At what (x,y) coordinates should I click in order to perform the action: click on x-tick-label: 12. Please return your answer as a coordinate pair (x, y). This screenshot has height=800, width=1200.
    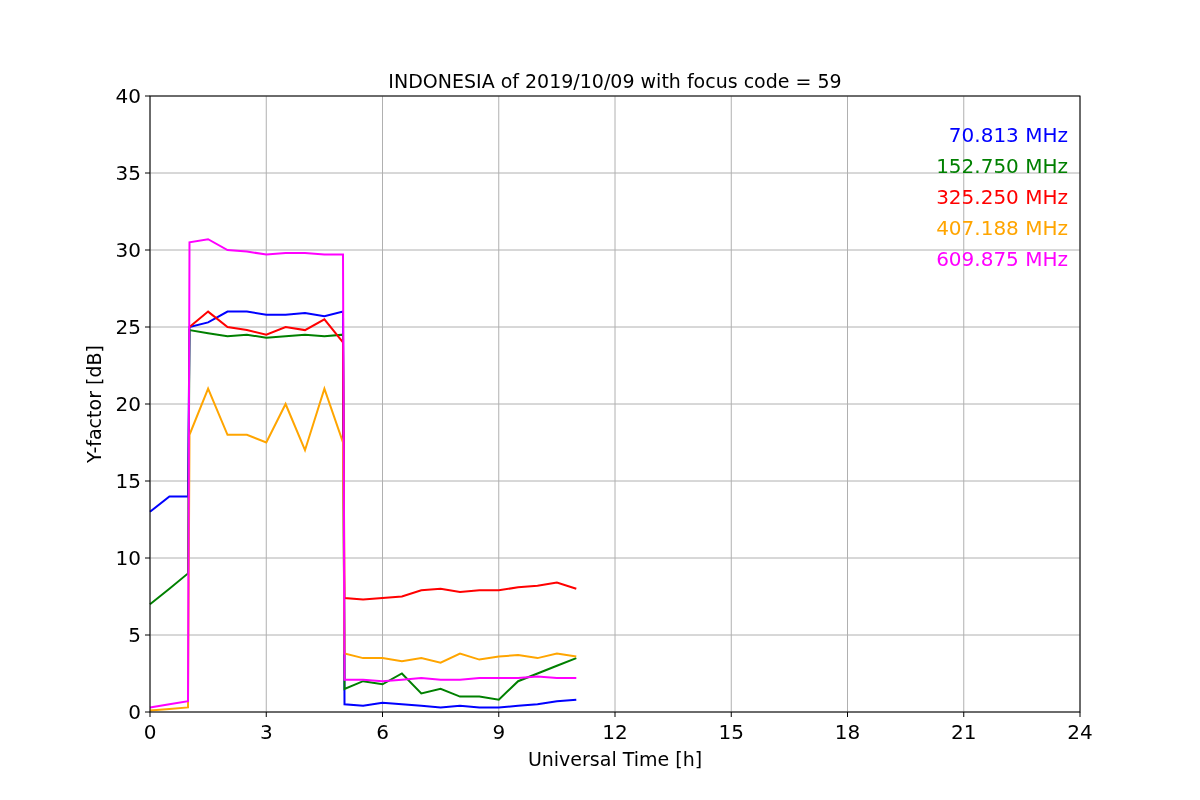
    Looking at the image, I should click on (615, 732).